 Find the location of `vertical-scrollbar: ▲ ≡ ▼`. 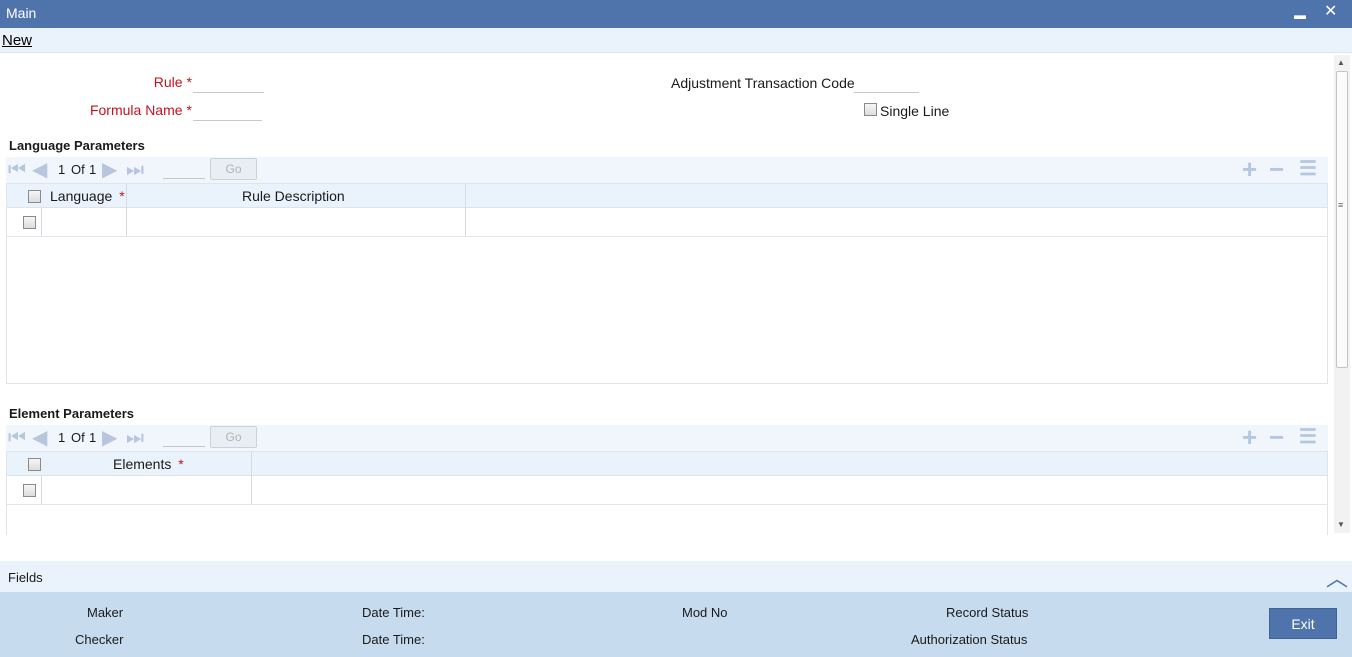

vertical-scrollbar: ▲ ≡ ▼ is located at coordinates (1342, 294).